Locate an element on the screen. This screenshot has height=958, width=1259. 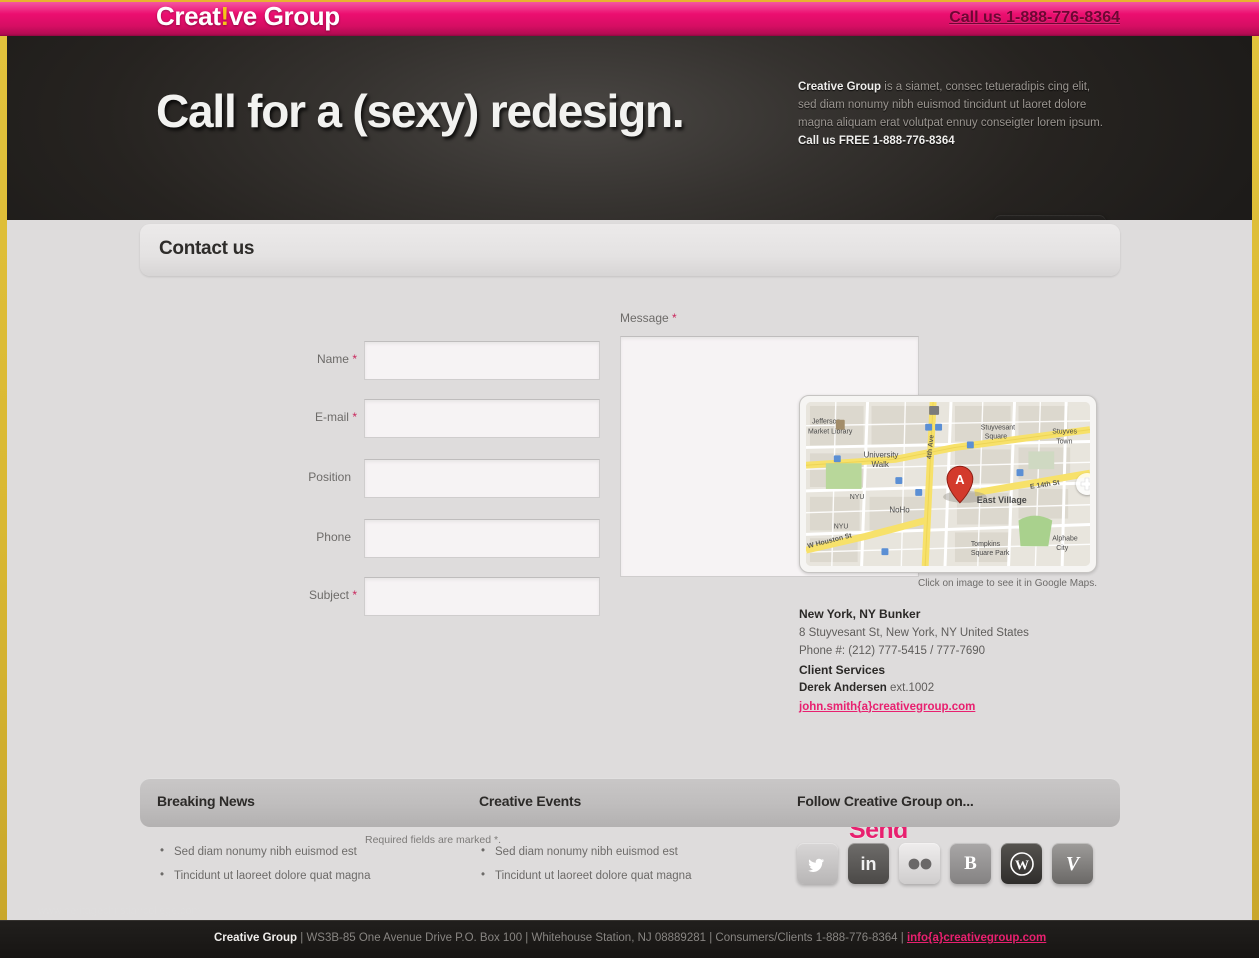
department-name: Client Services is located at coordinates (842, 669).